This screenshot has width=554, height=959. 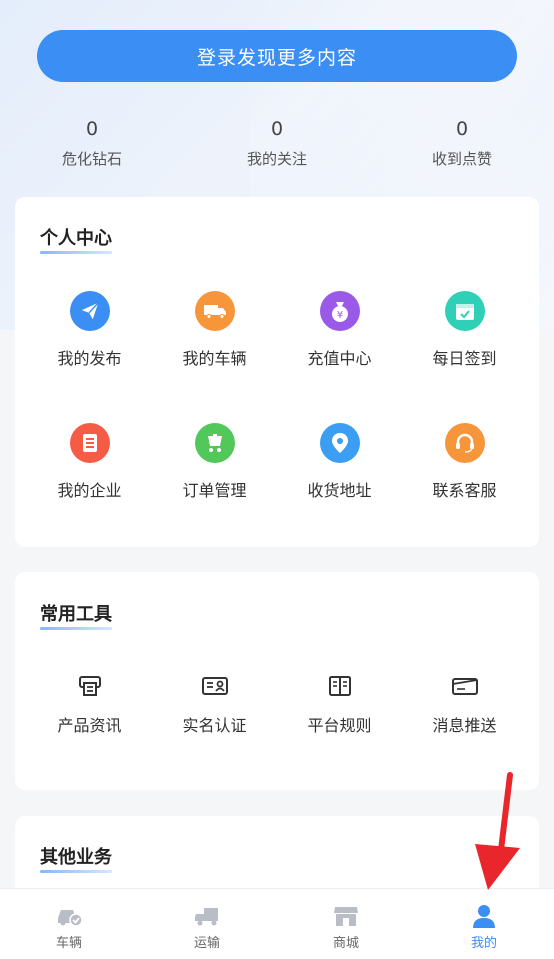 What do you see at coordinates (464, 443) in the screenshot?
I see `headset-icon` at bounding box center [464, 443].